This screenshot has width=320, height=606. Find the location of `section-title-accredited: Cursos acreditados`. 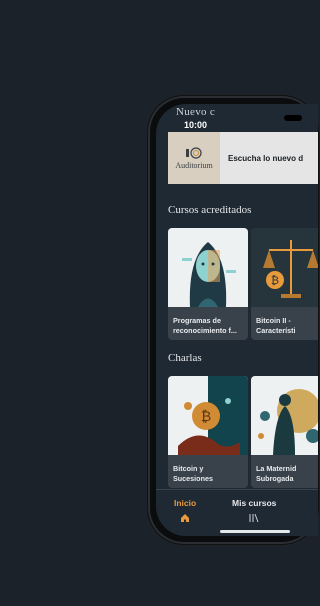

section-title-accredited: Cursos acreditados is located at coordinates (210, 210).